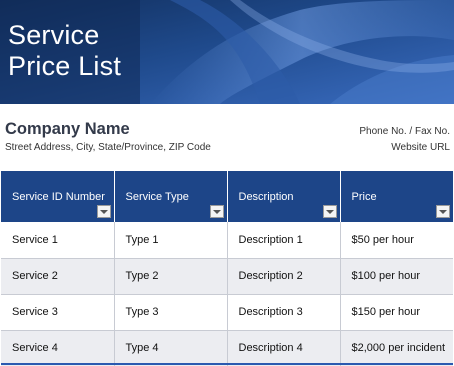 The height and width of the screenshot is (366, 454). Describe the element at coordinates (157, 197) in the screenshot. I see `column-header-label: Service Type` at that location.